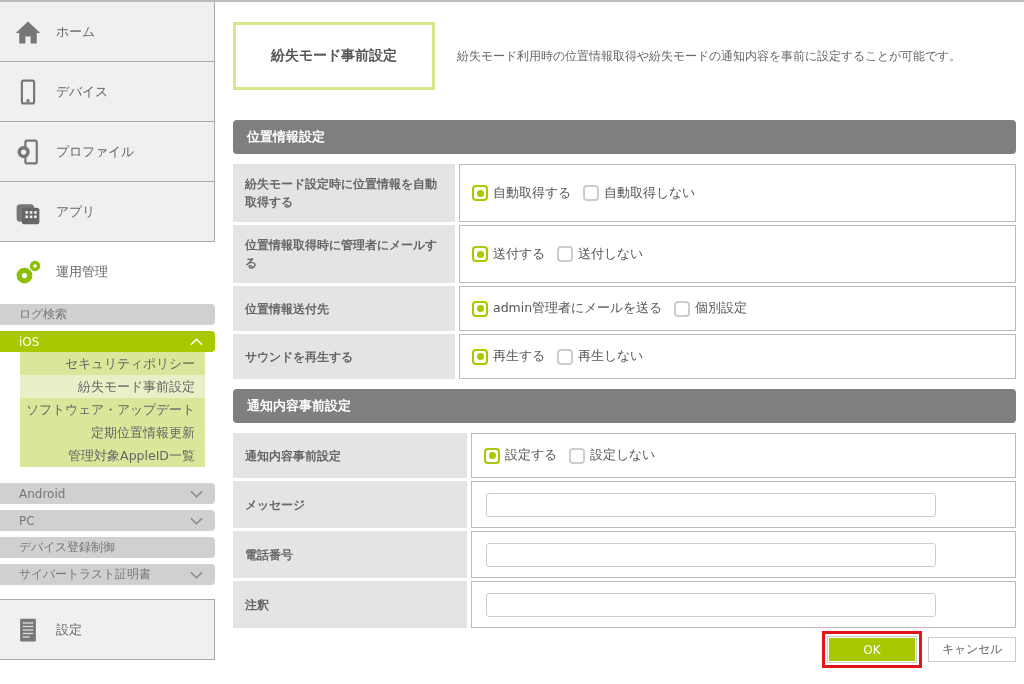  Describe the element at coordinates (521, 193) in the screenshot. I see `radio-option: 自動取得する` at that location.